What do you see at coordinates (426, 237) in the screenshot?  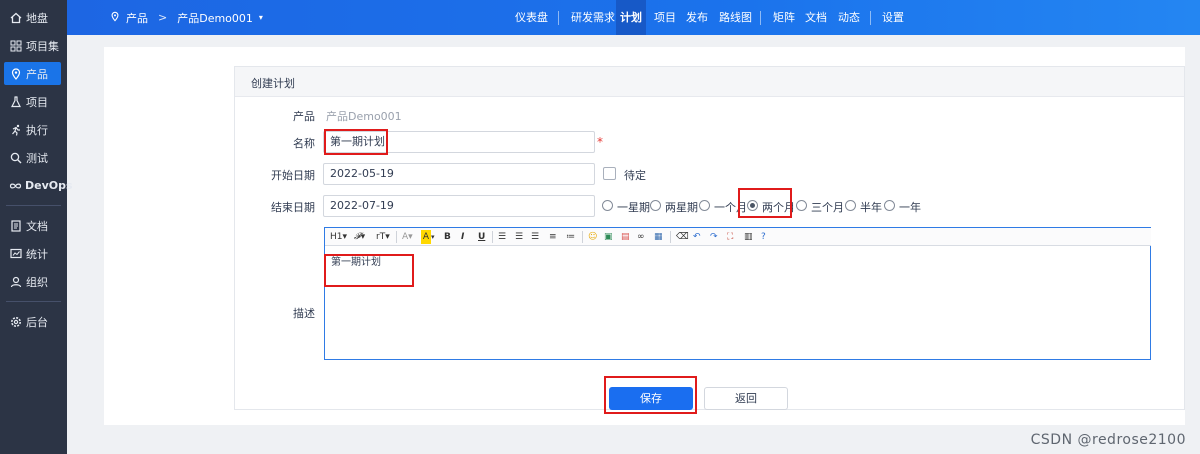 I see `highlight-color-button: A` at bounding box center [426, 237].